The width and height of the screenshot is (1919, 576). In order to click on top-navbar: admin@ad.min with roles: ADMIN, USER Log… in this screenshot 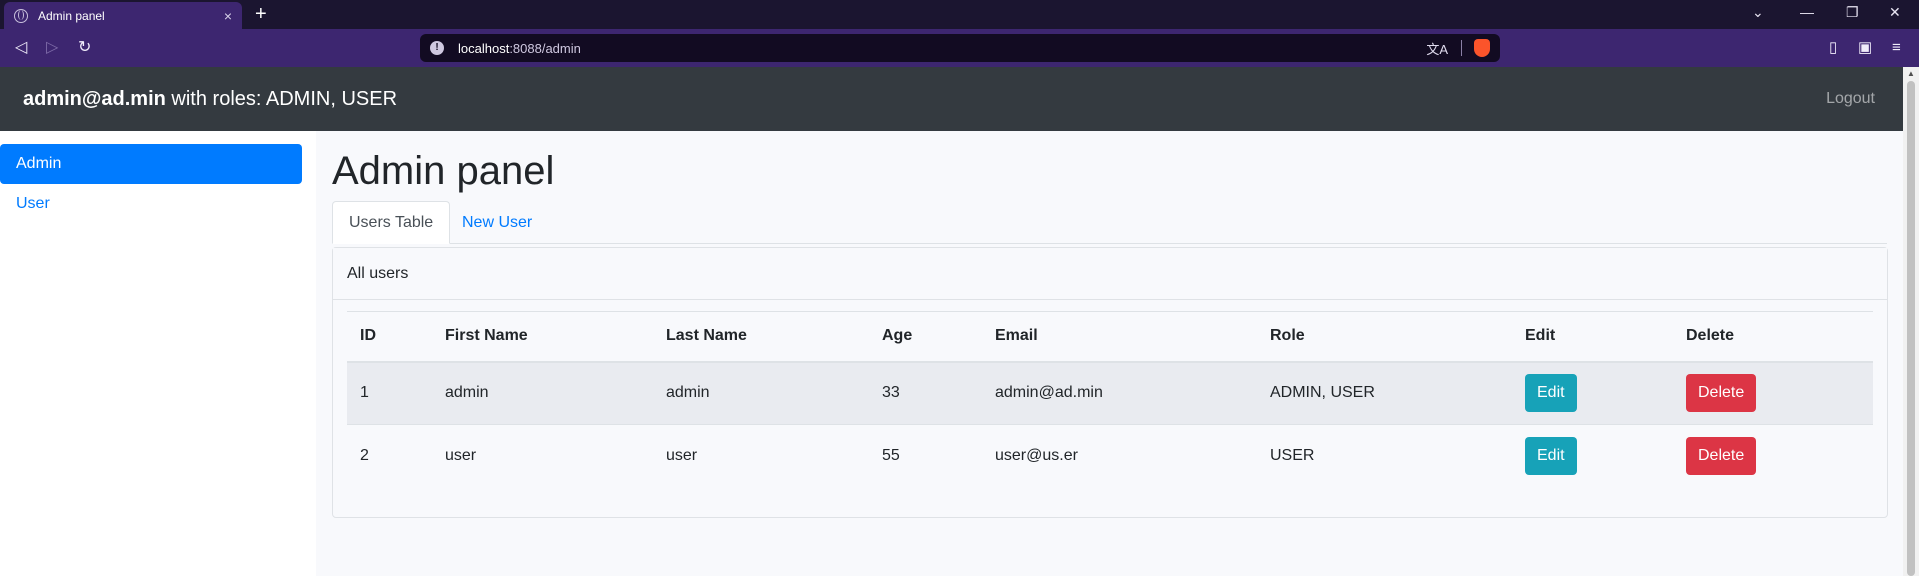, I will do `click(951, 99)`.